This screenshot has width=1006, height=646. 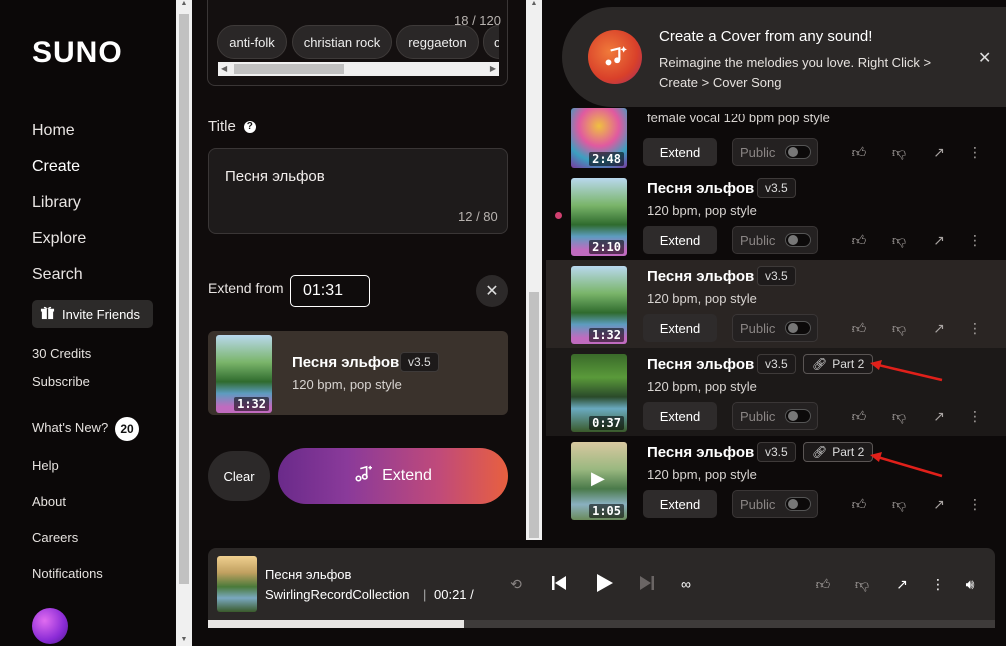 What do you see at coordinates (92, 314) in the screenshot?
I see `invite-friends-button: Invite Friends` at bounding box center [92, 314].